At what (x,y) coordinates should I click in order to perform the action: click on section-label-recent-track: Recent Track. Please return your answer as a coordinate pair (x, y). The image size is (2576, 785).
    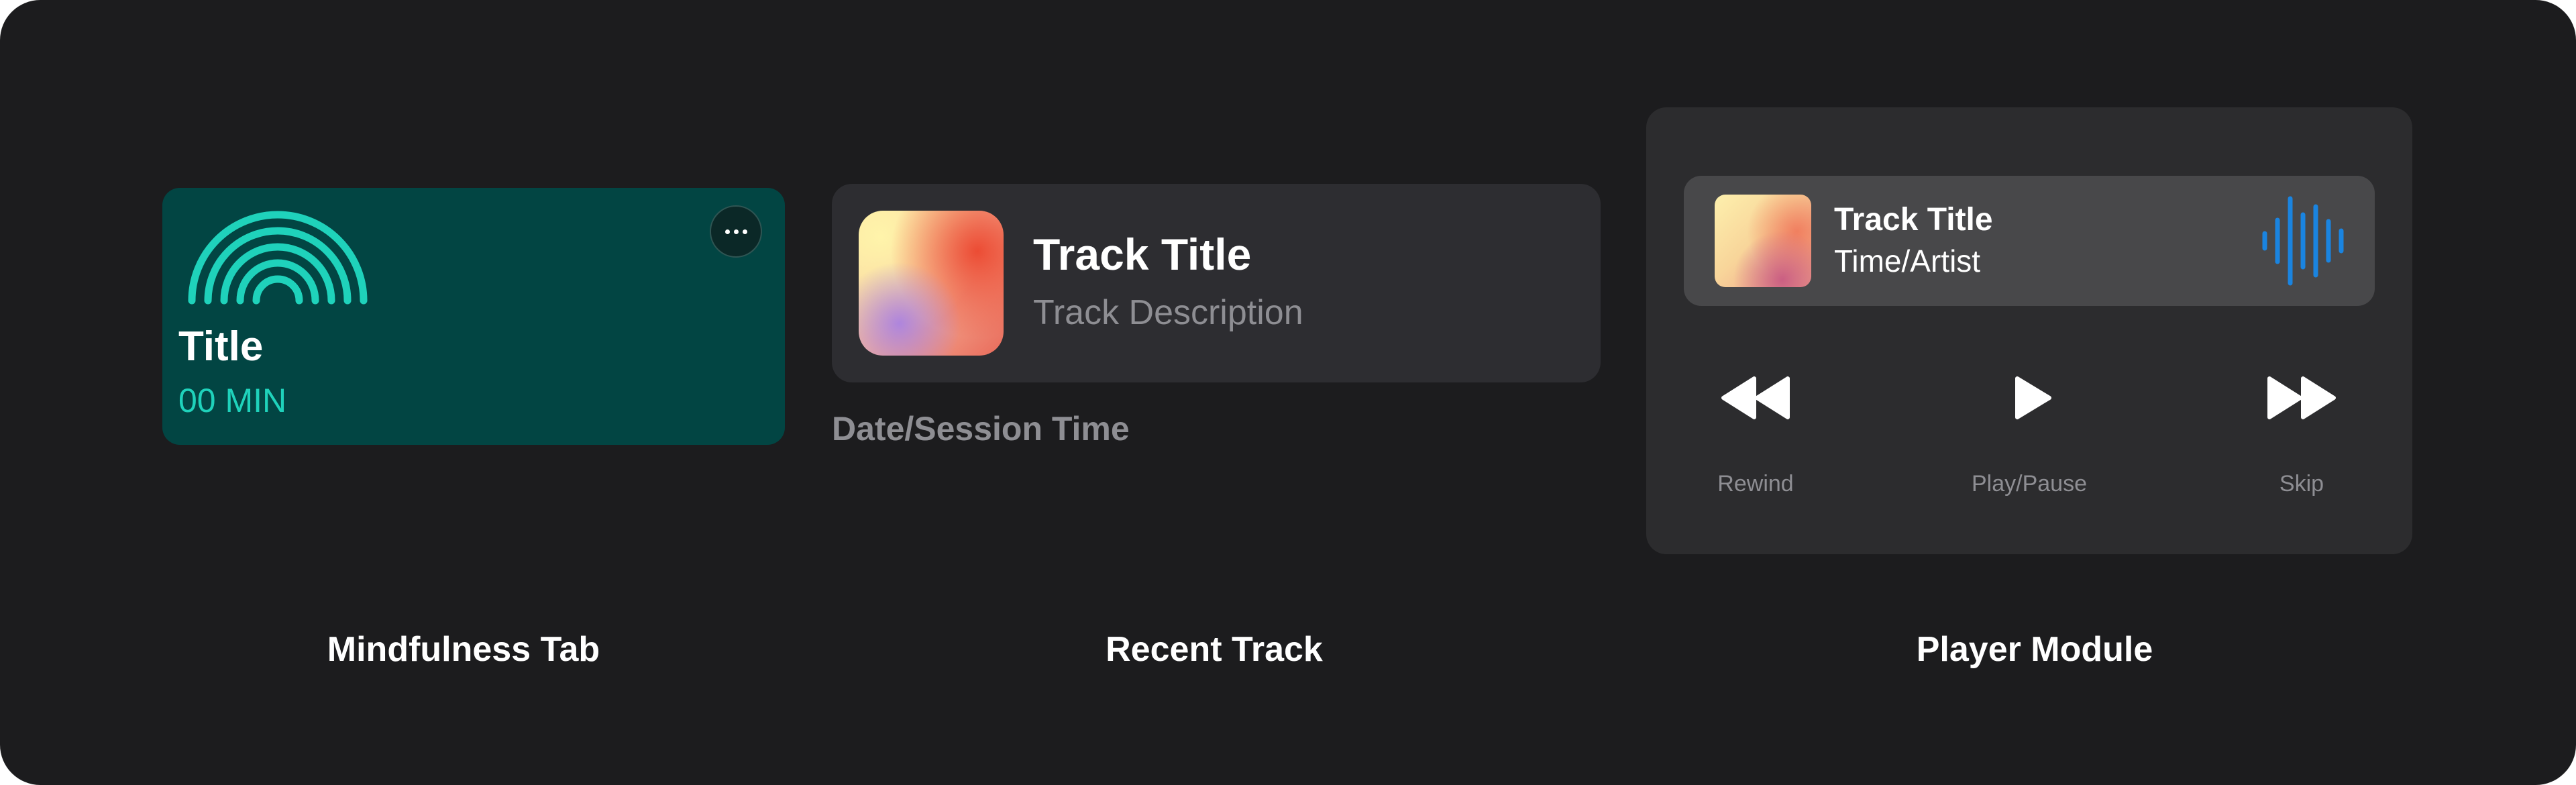
    Looking at the image, I should click on (1214, 649).